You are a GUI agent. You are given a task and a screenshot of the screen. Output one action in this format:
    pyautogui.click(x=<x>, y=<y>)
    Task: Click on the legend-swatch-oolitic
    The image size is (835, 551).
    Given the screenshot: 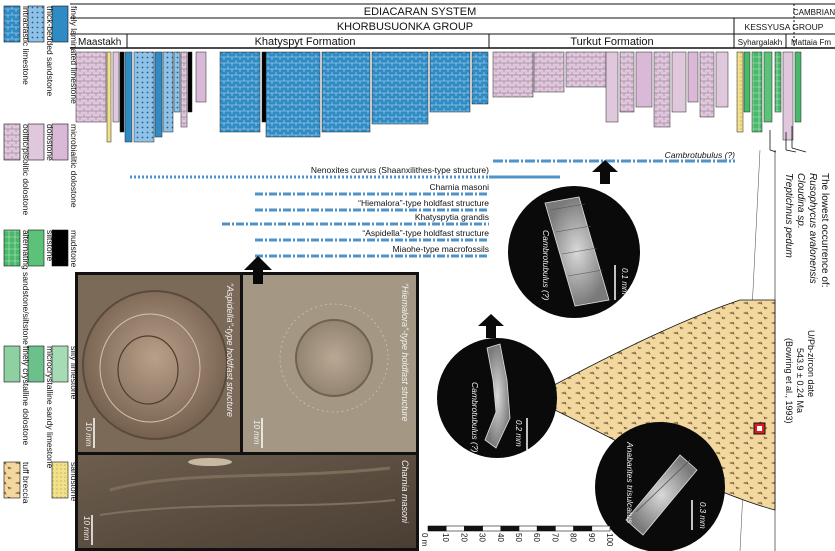 What is the action you would take?
    pyautogui.click(x=12, y=142)
    